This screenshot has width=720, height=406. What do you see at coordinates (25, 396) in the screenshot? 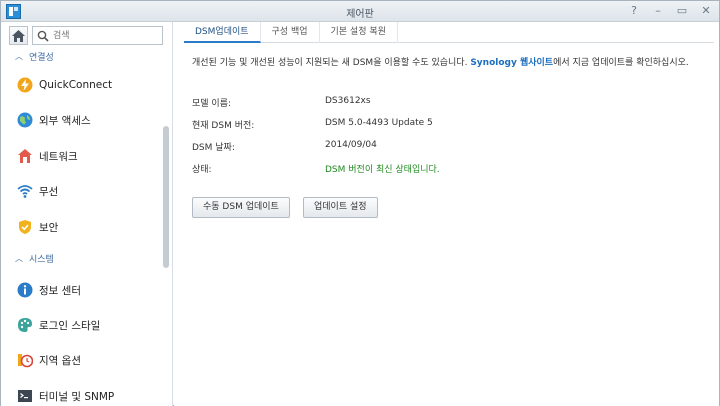
I see `terminal-icon` at bounding box center [25, 396].